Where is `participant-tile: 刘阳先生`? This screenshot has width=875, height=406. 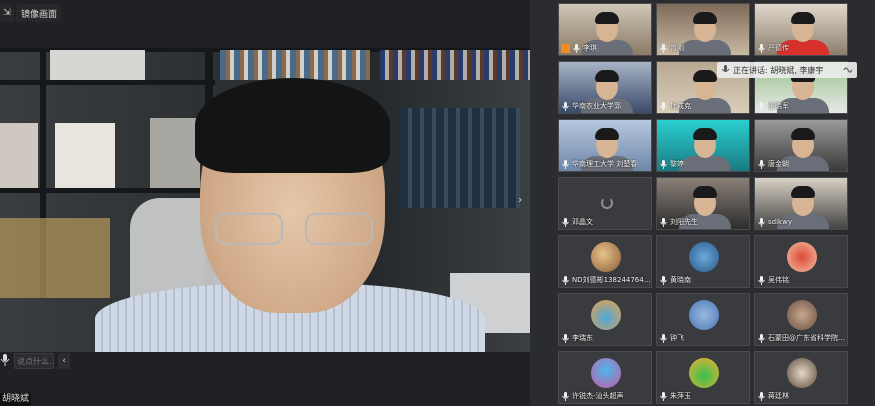 participant-tile: 刘阳先生 is located at coordinates (703, 203).